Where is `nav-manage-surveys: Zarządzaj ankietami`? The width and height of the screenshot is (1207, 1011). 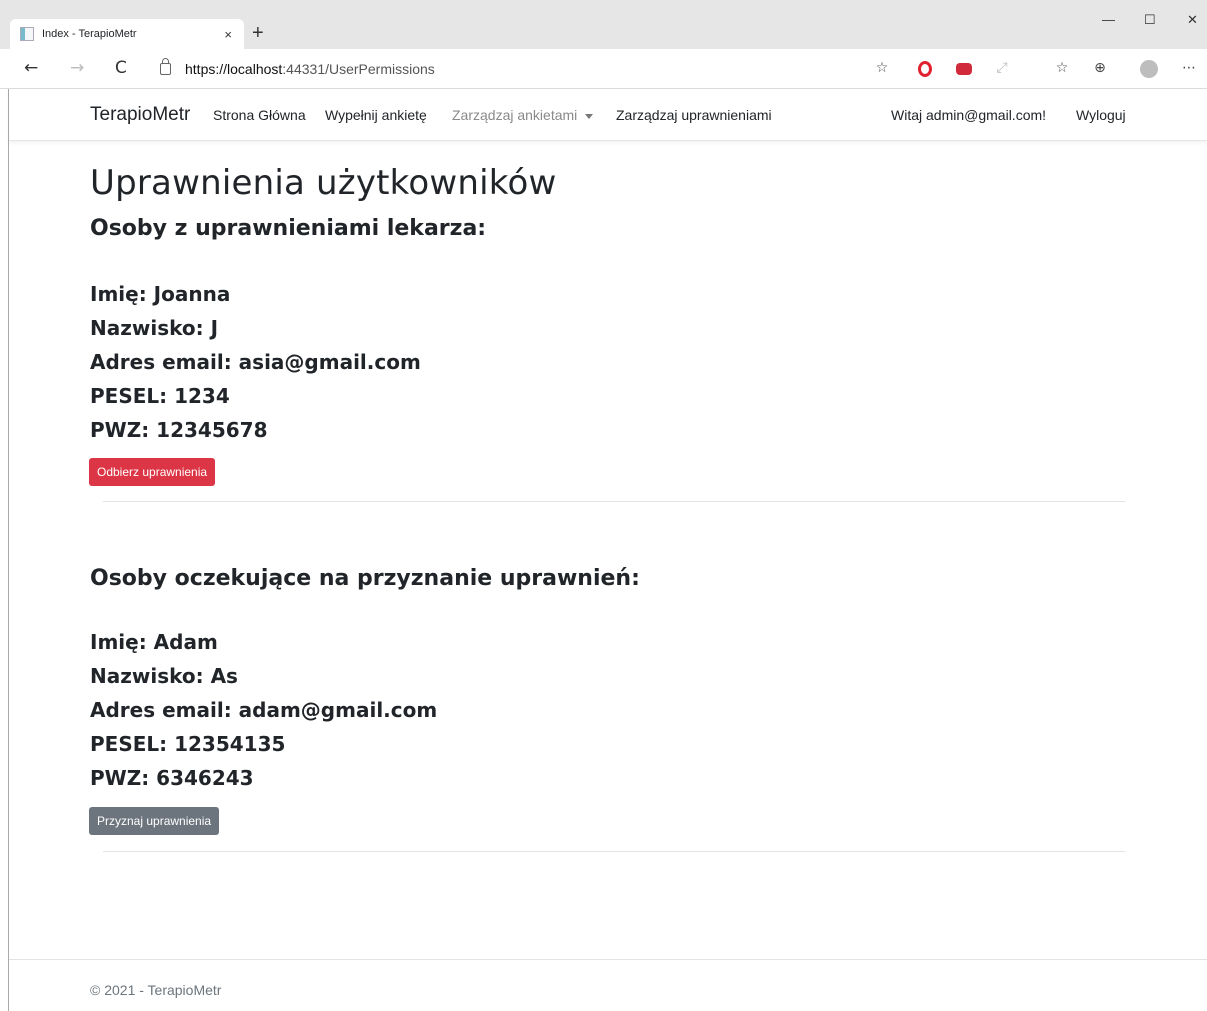
nav-manage-surveys: Zarządzaj ankietami is located at coordinates (523, 115).